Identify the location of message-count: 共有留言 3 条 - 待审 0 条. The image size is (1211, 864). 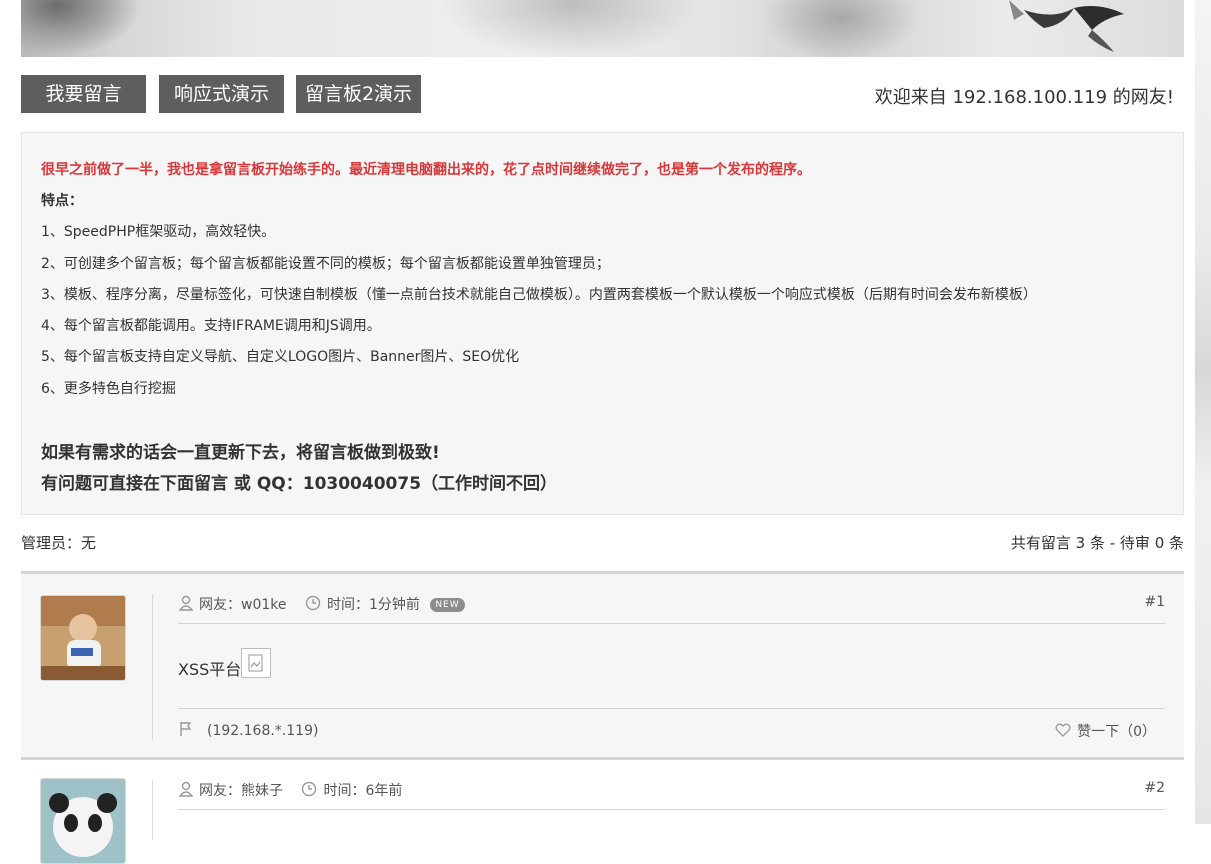
(1097, 543).